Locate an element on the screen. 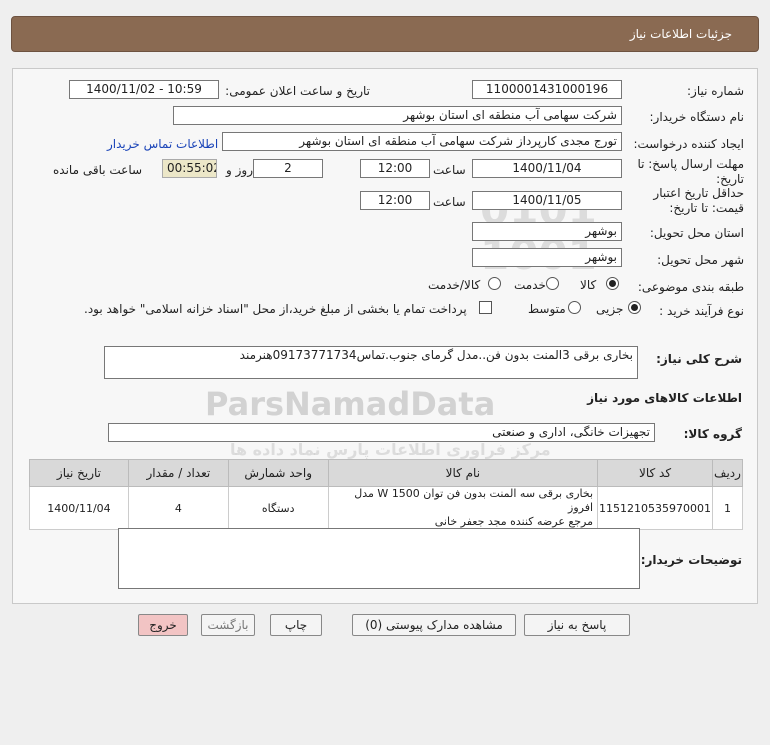 The image size is (770, 745). category-option-goods-service: کالا/خدمت is located at coordinates (454, 285).